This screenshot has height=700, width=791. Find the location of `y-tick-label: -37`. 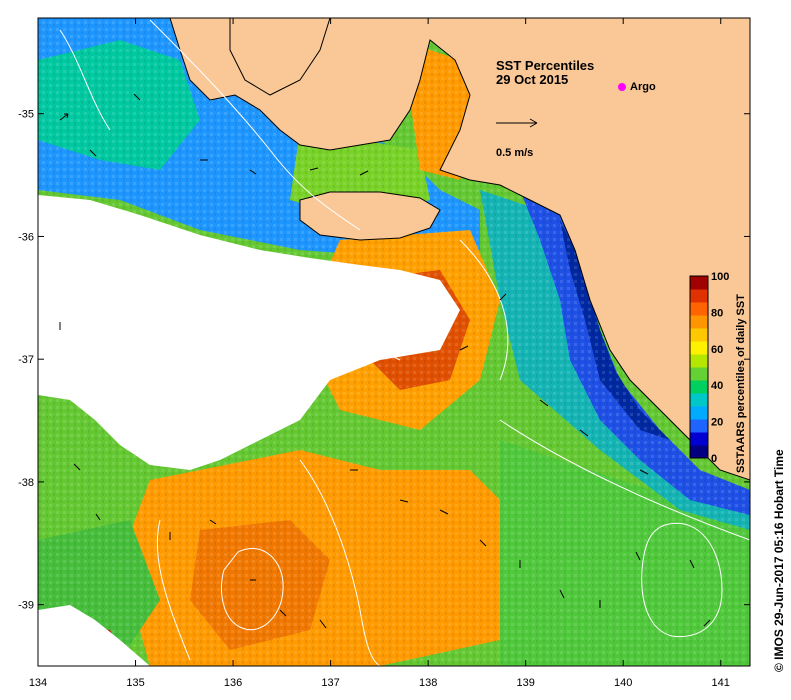

y-tick-label: -37 is located at coordinates (26, 360).